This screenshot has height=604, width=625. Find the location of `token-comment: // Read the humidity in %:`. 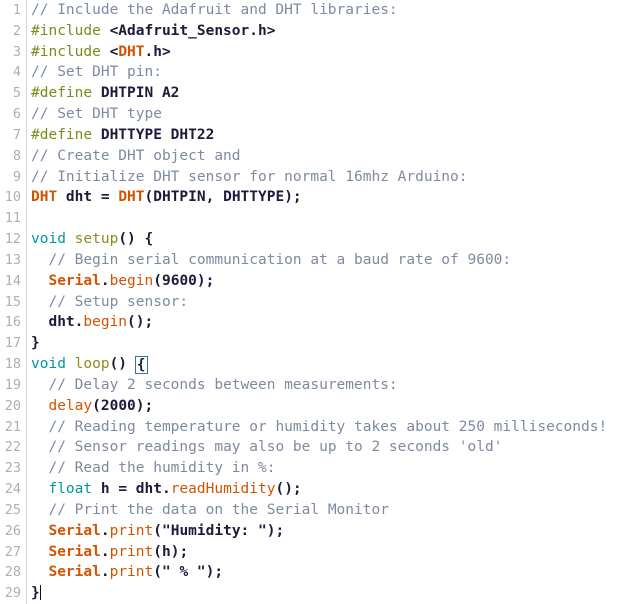

token-comment: // Read the humidity in %: is located at coordinates (162, 468).